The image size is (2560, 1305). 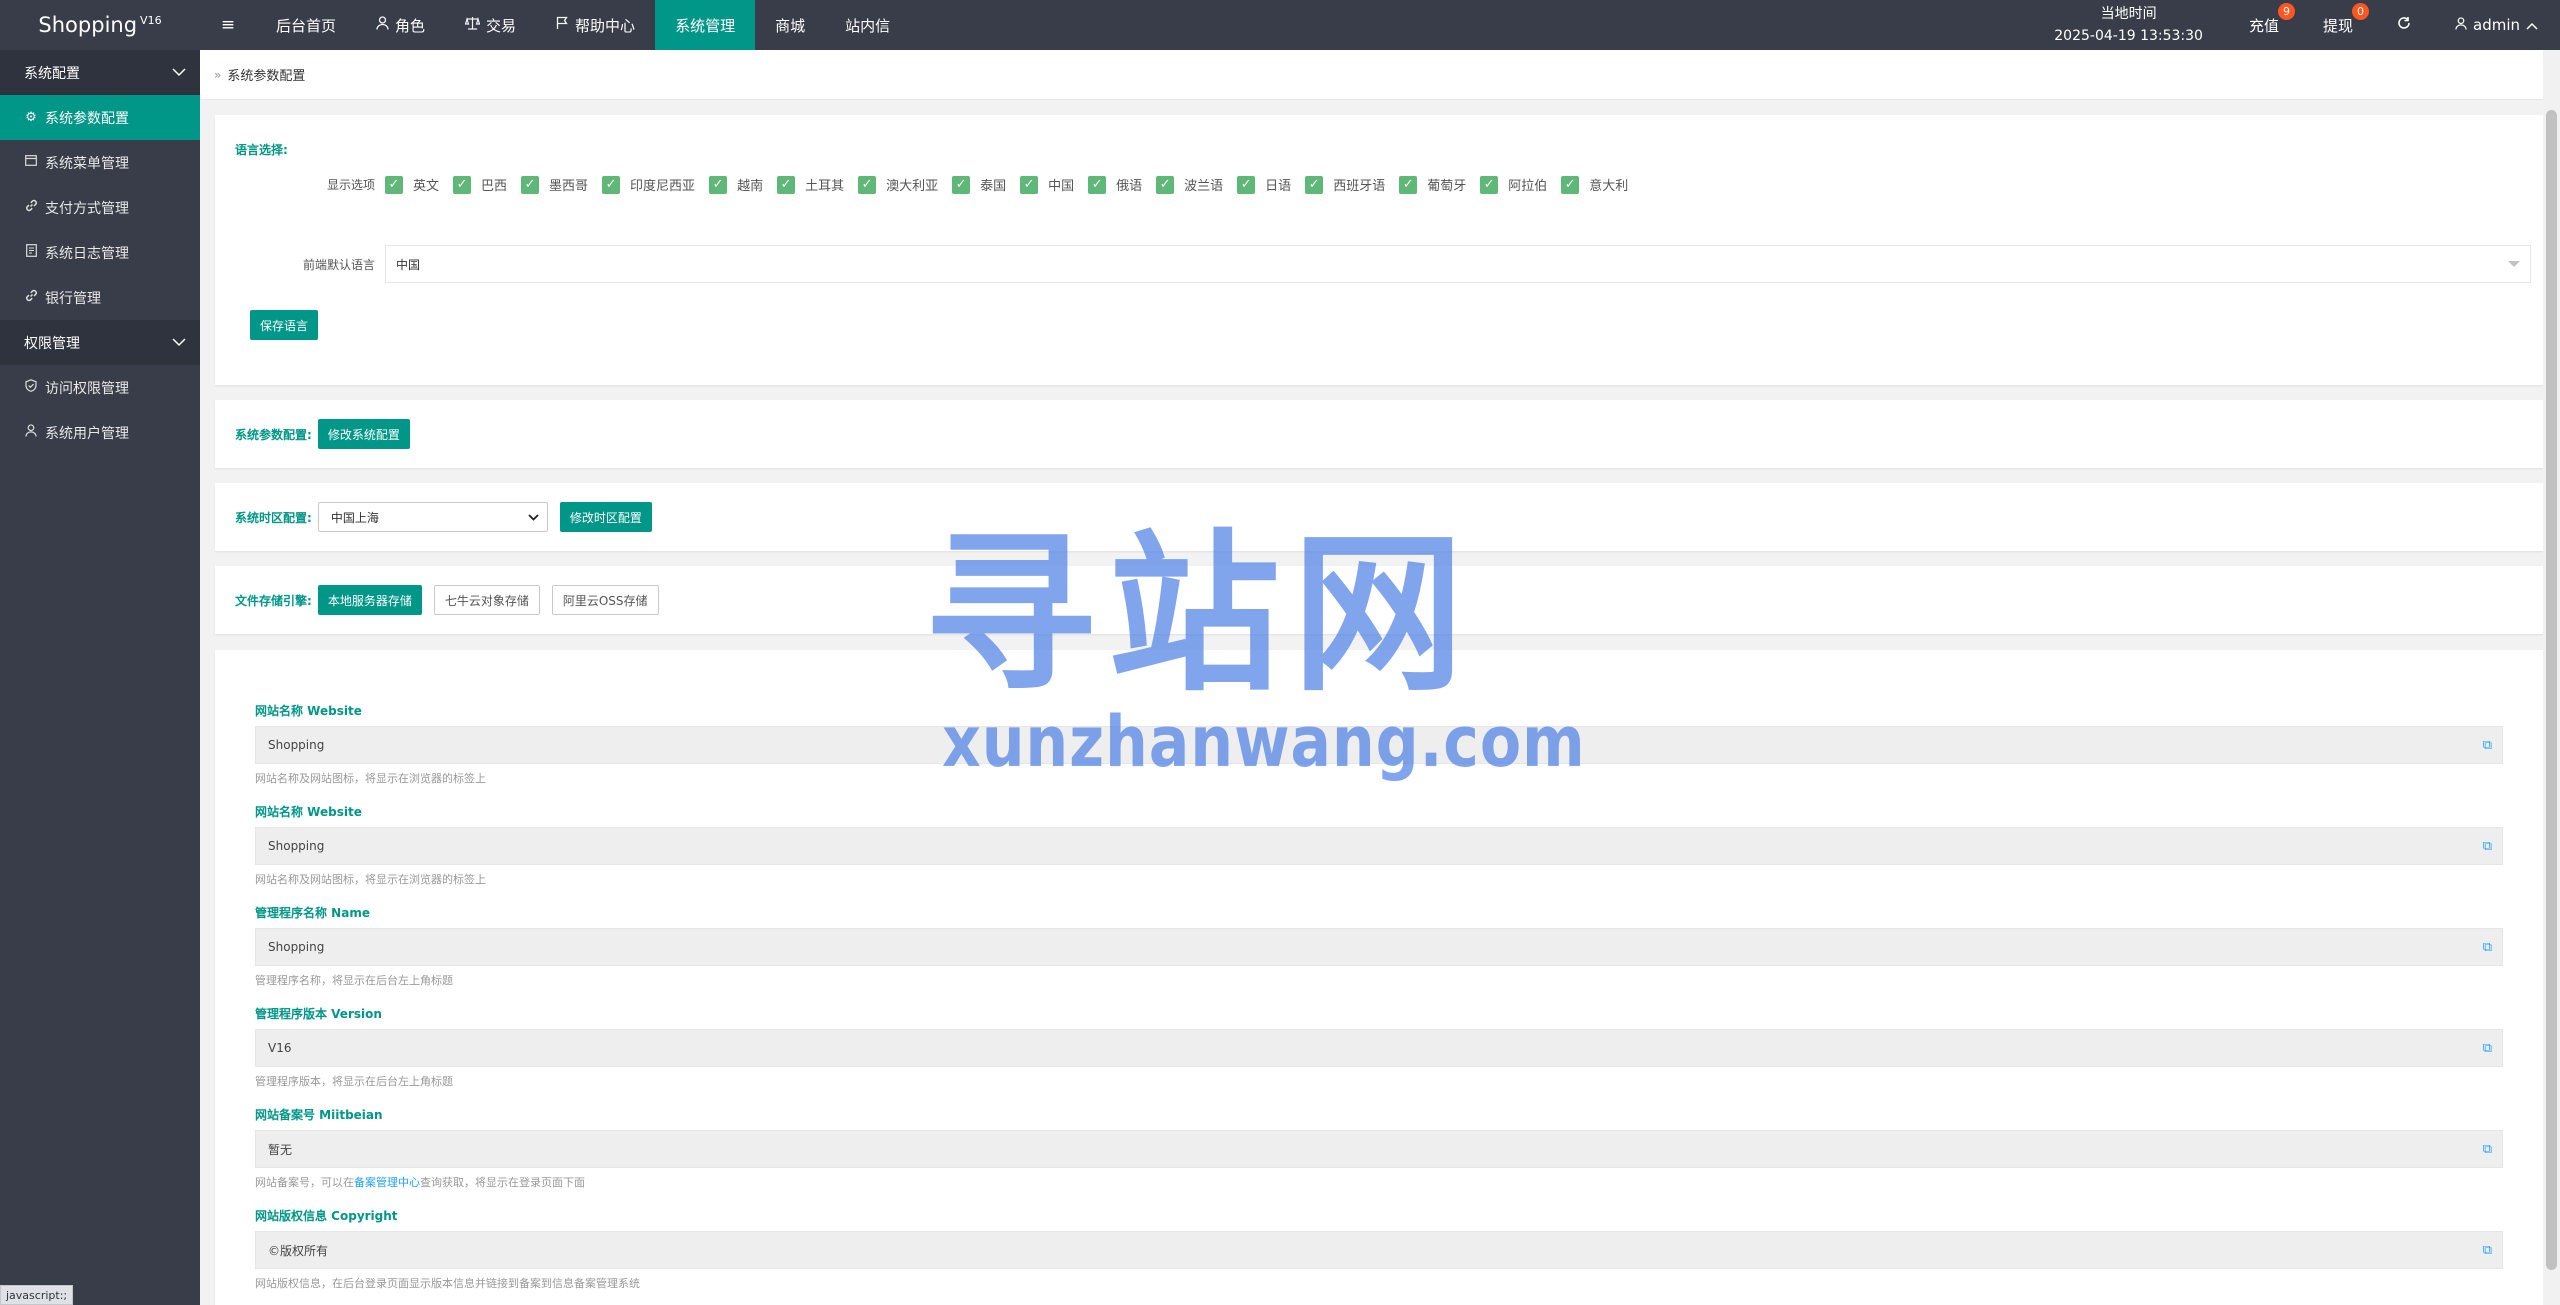 I want to click on user-menu: admin, so click(x=2496, y=25).